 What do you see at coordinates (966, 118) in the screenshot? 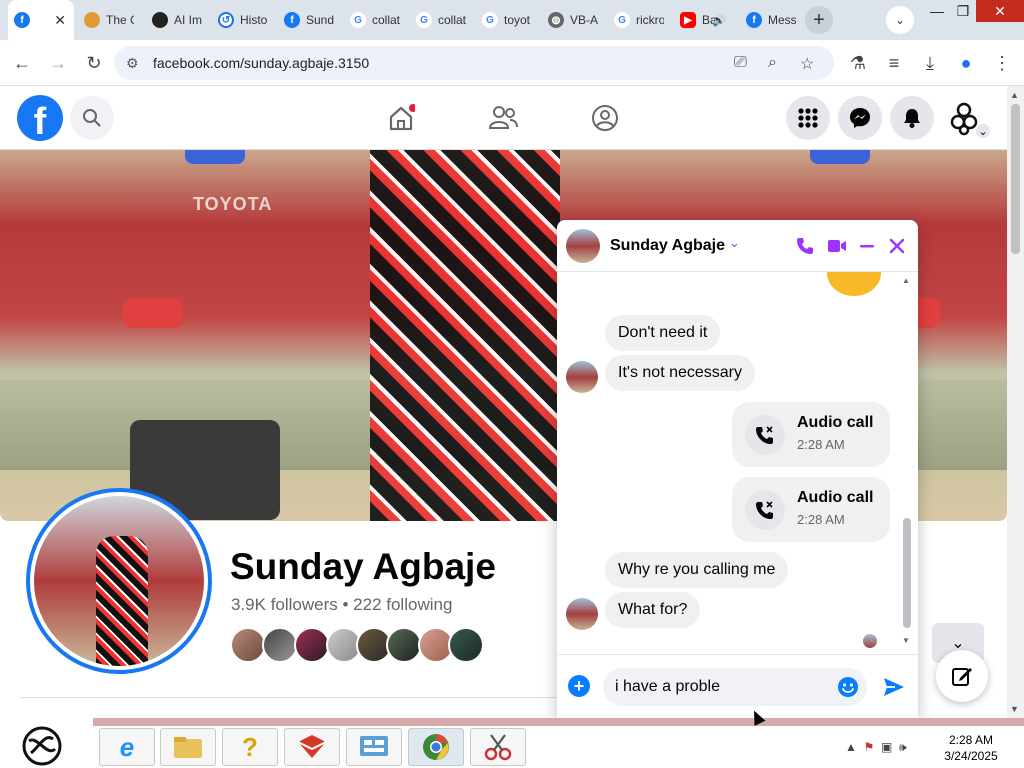
I see `account-button: ⌄` at bounding box center [966, 118].